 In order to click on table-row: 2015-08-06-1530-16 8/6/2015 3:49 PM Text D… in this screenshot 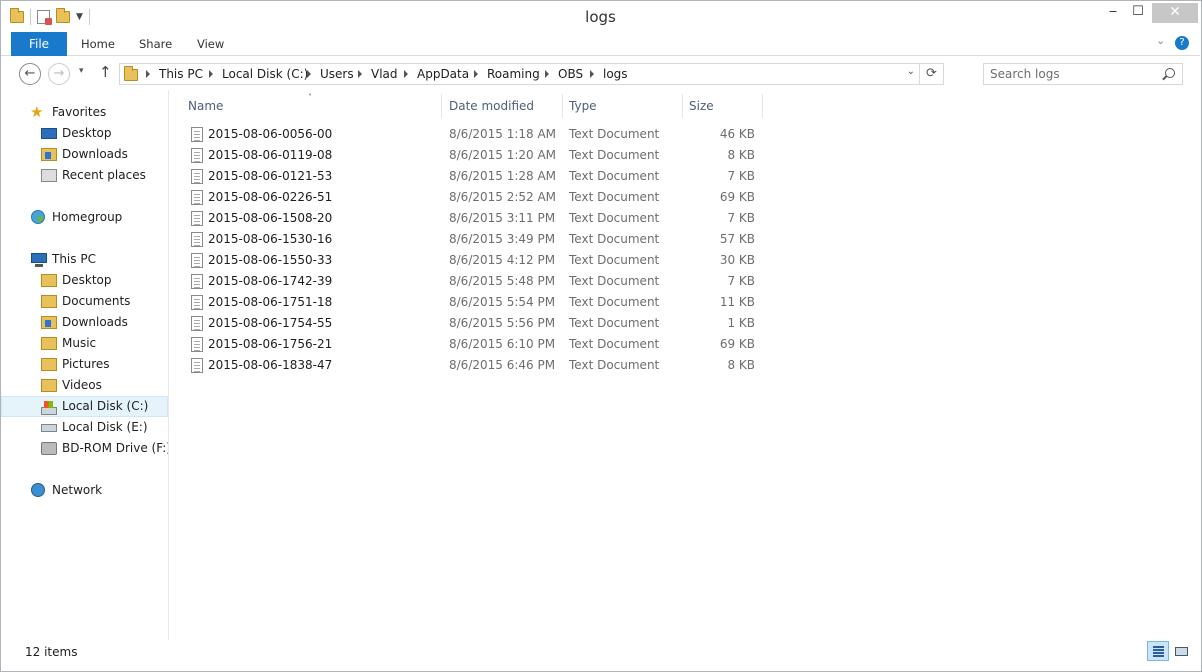, I will do `click(476, 239)`.